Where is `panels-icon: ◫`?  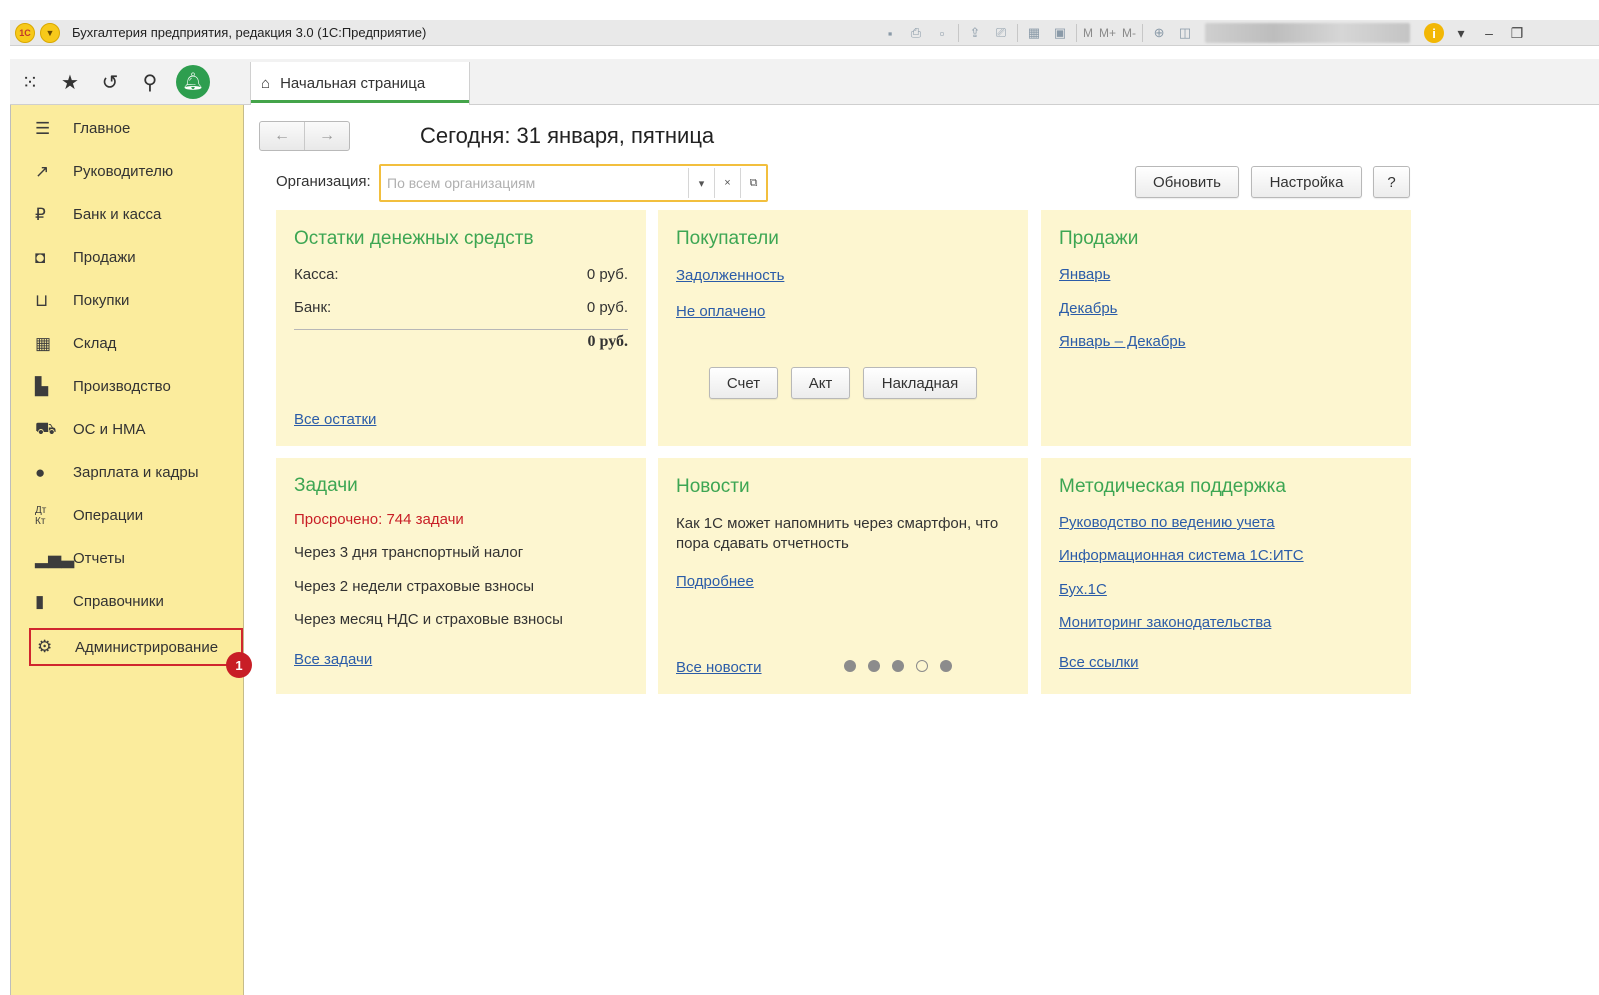 panels-icon: ◫ is located at coordinates (1185, 33).